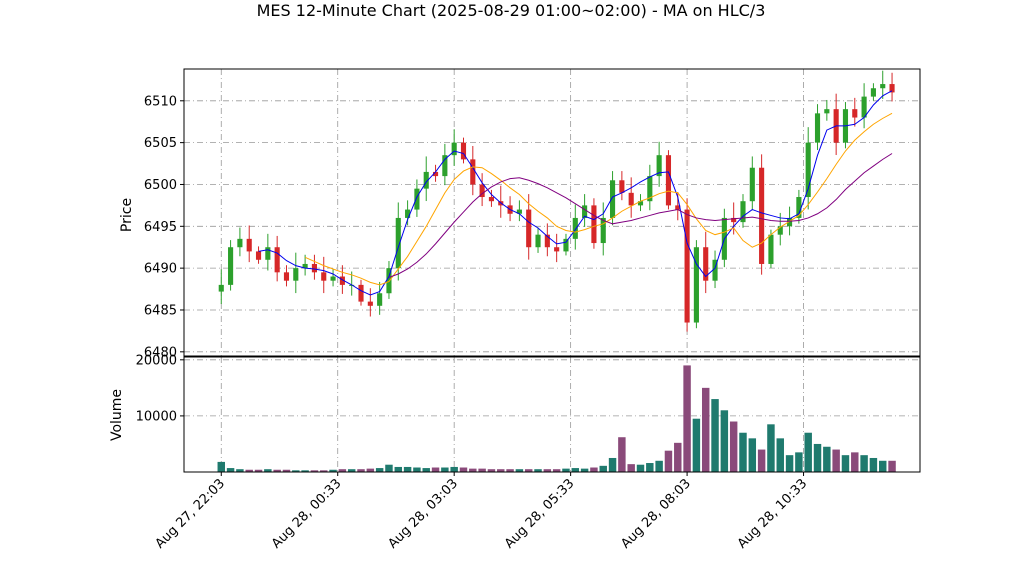 The width and height of the screenshot is (1022, 575). What do you see at coordinates (127, 215) in the screenshot?
I see `price-axis-label: Price` at bounding box center [127, 215].